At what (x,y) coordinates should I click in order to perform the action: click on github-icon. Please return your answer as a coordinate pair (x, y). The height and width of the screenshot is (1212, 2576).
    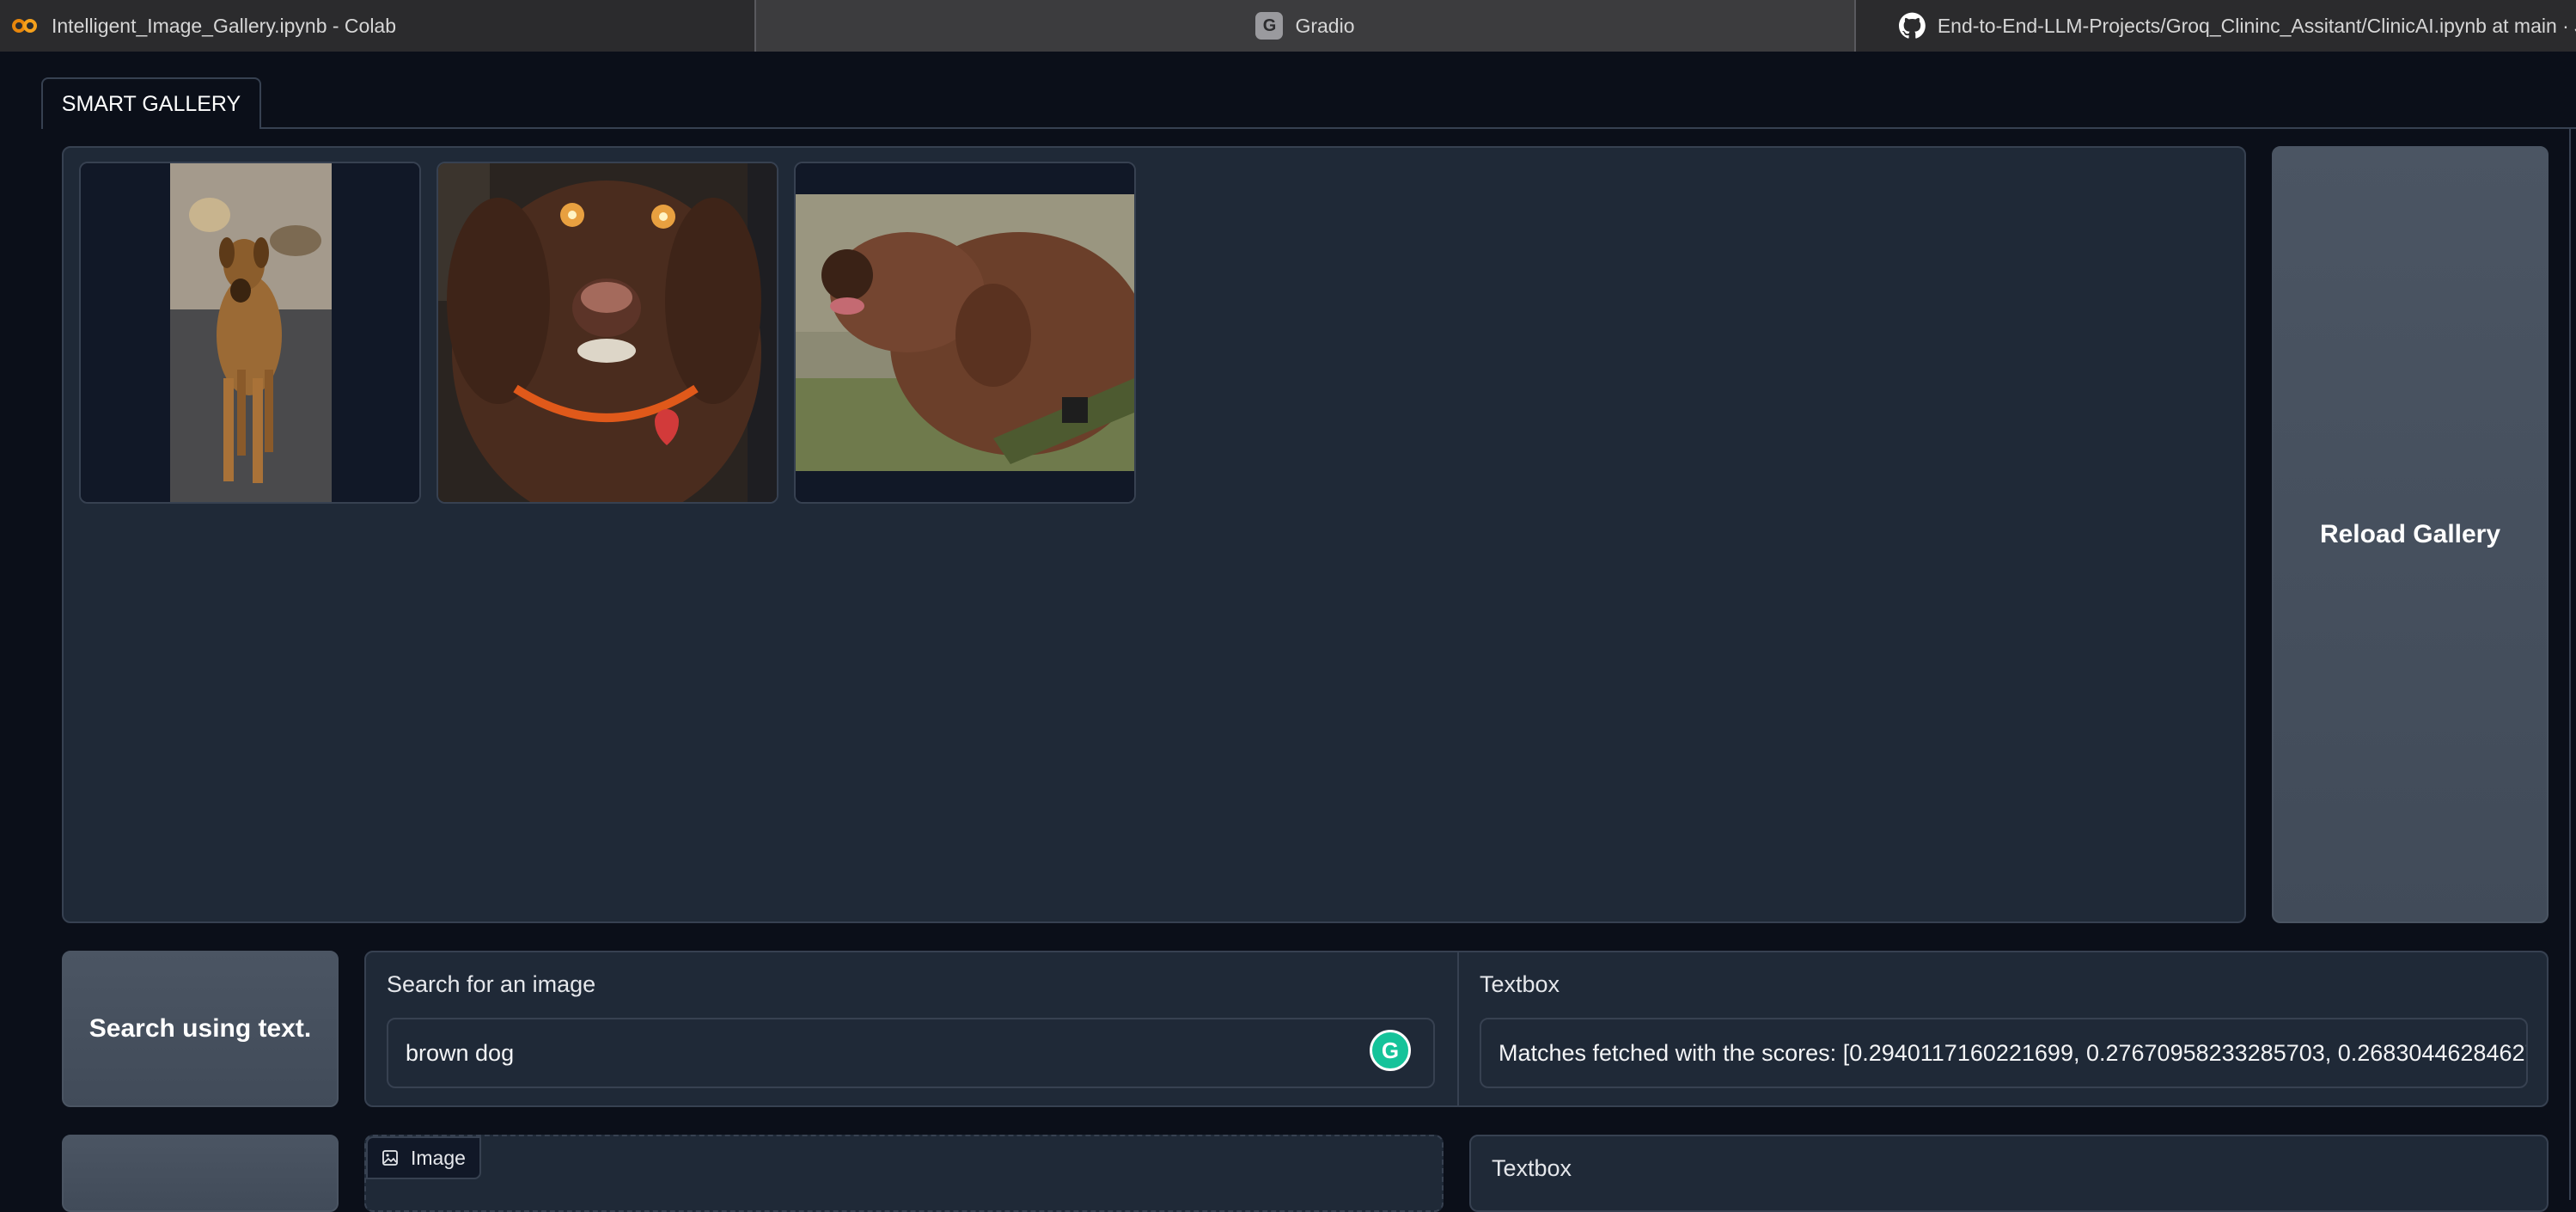
    Looking at the image, I should click on (1912, 25).